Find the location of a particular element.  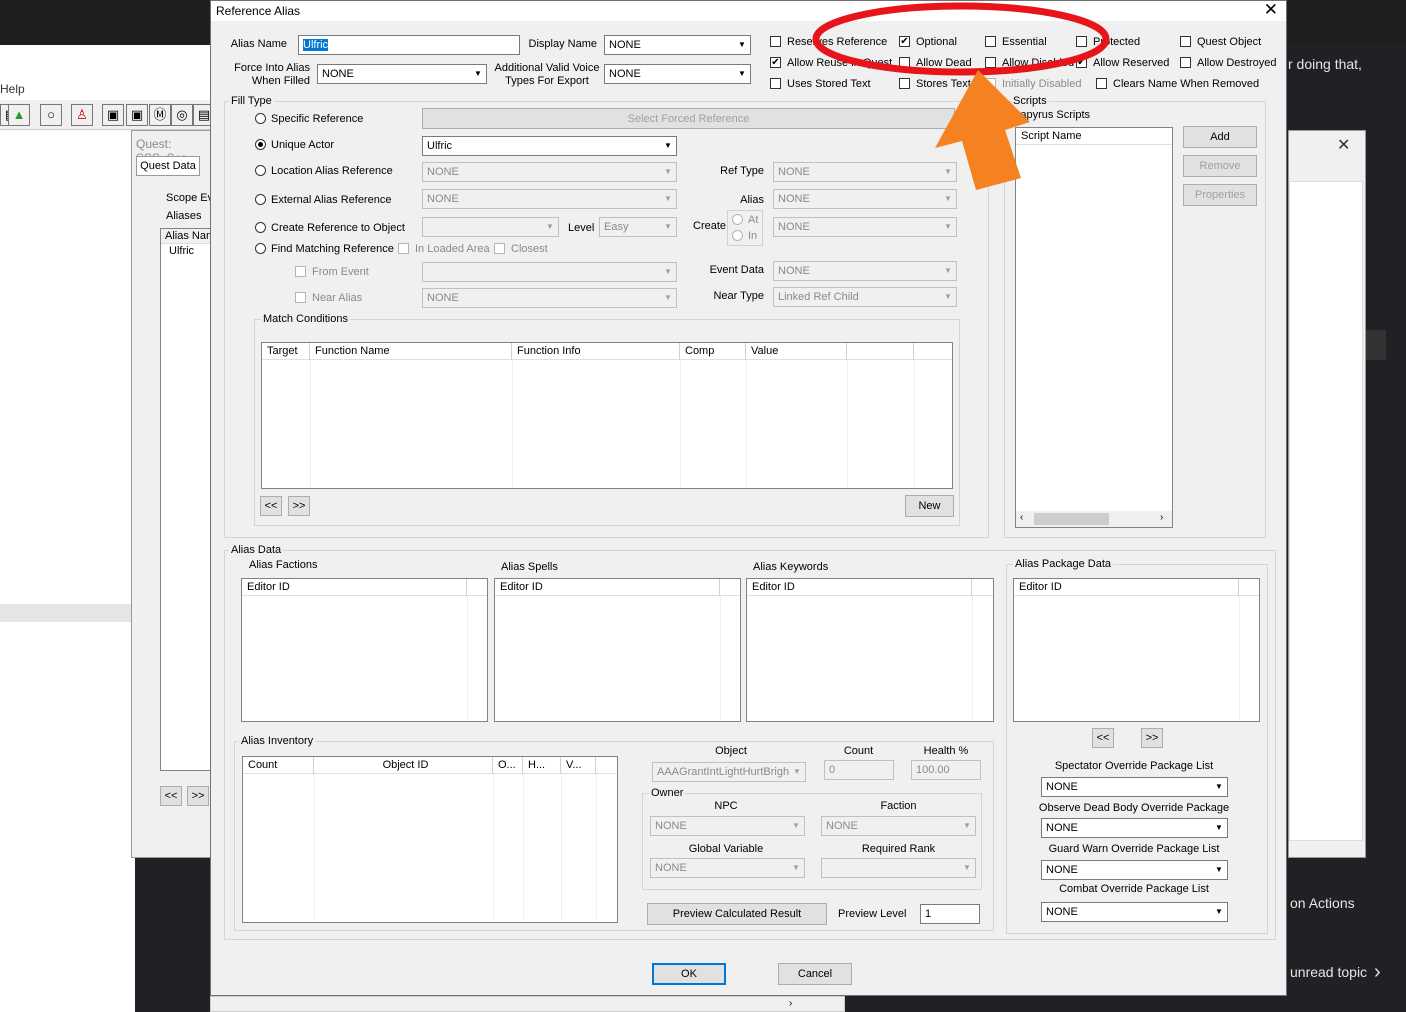

properties-button: Properties is located at coordinates (1220, 195).